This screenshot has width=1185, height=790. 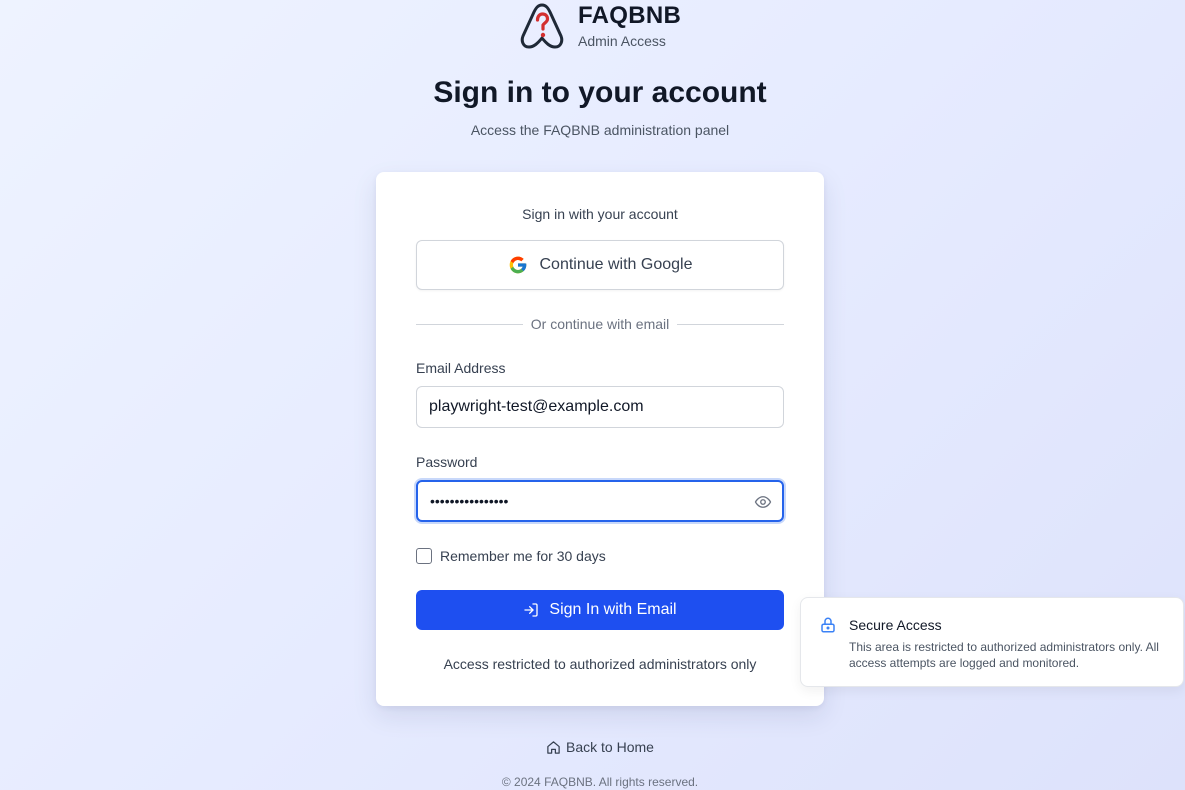 What do you see at coordinates (731, 324) in the screenshot?
I see `divider-line-right` at bounding box center [731, 324].